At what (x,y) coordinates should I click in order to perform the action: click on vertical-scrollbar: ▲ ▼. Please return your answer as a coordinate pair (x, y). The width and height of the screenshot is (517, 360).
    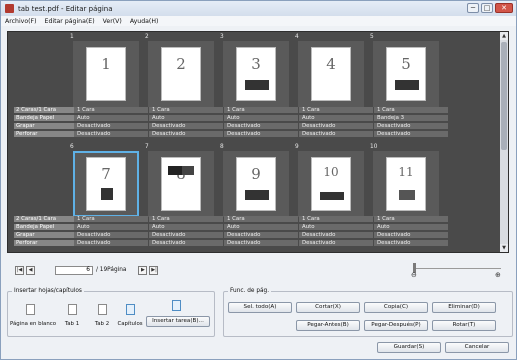
    Looking at the image, I should click on (504, 142).